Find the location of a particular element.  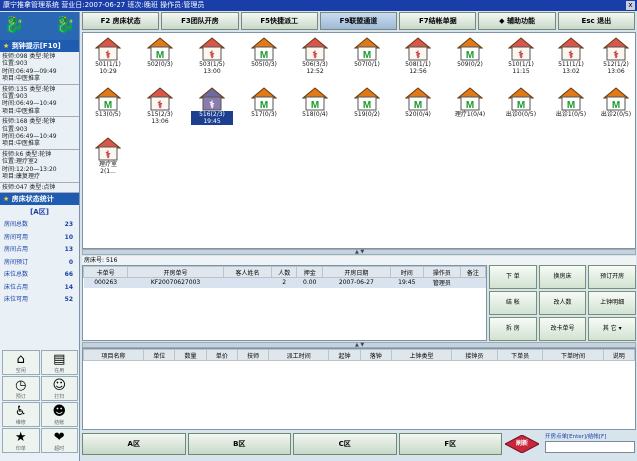

stat-value: 13 is located at coordinates (68, 250).